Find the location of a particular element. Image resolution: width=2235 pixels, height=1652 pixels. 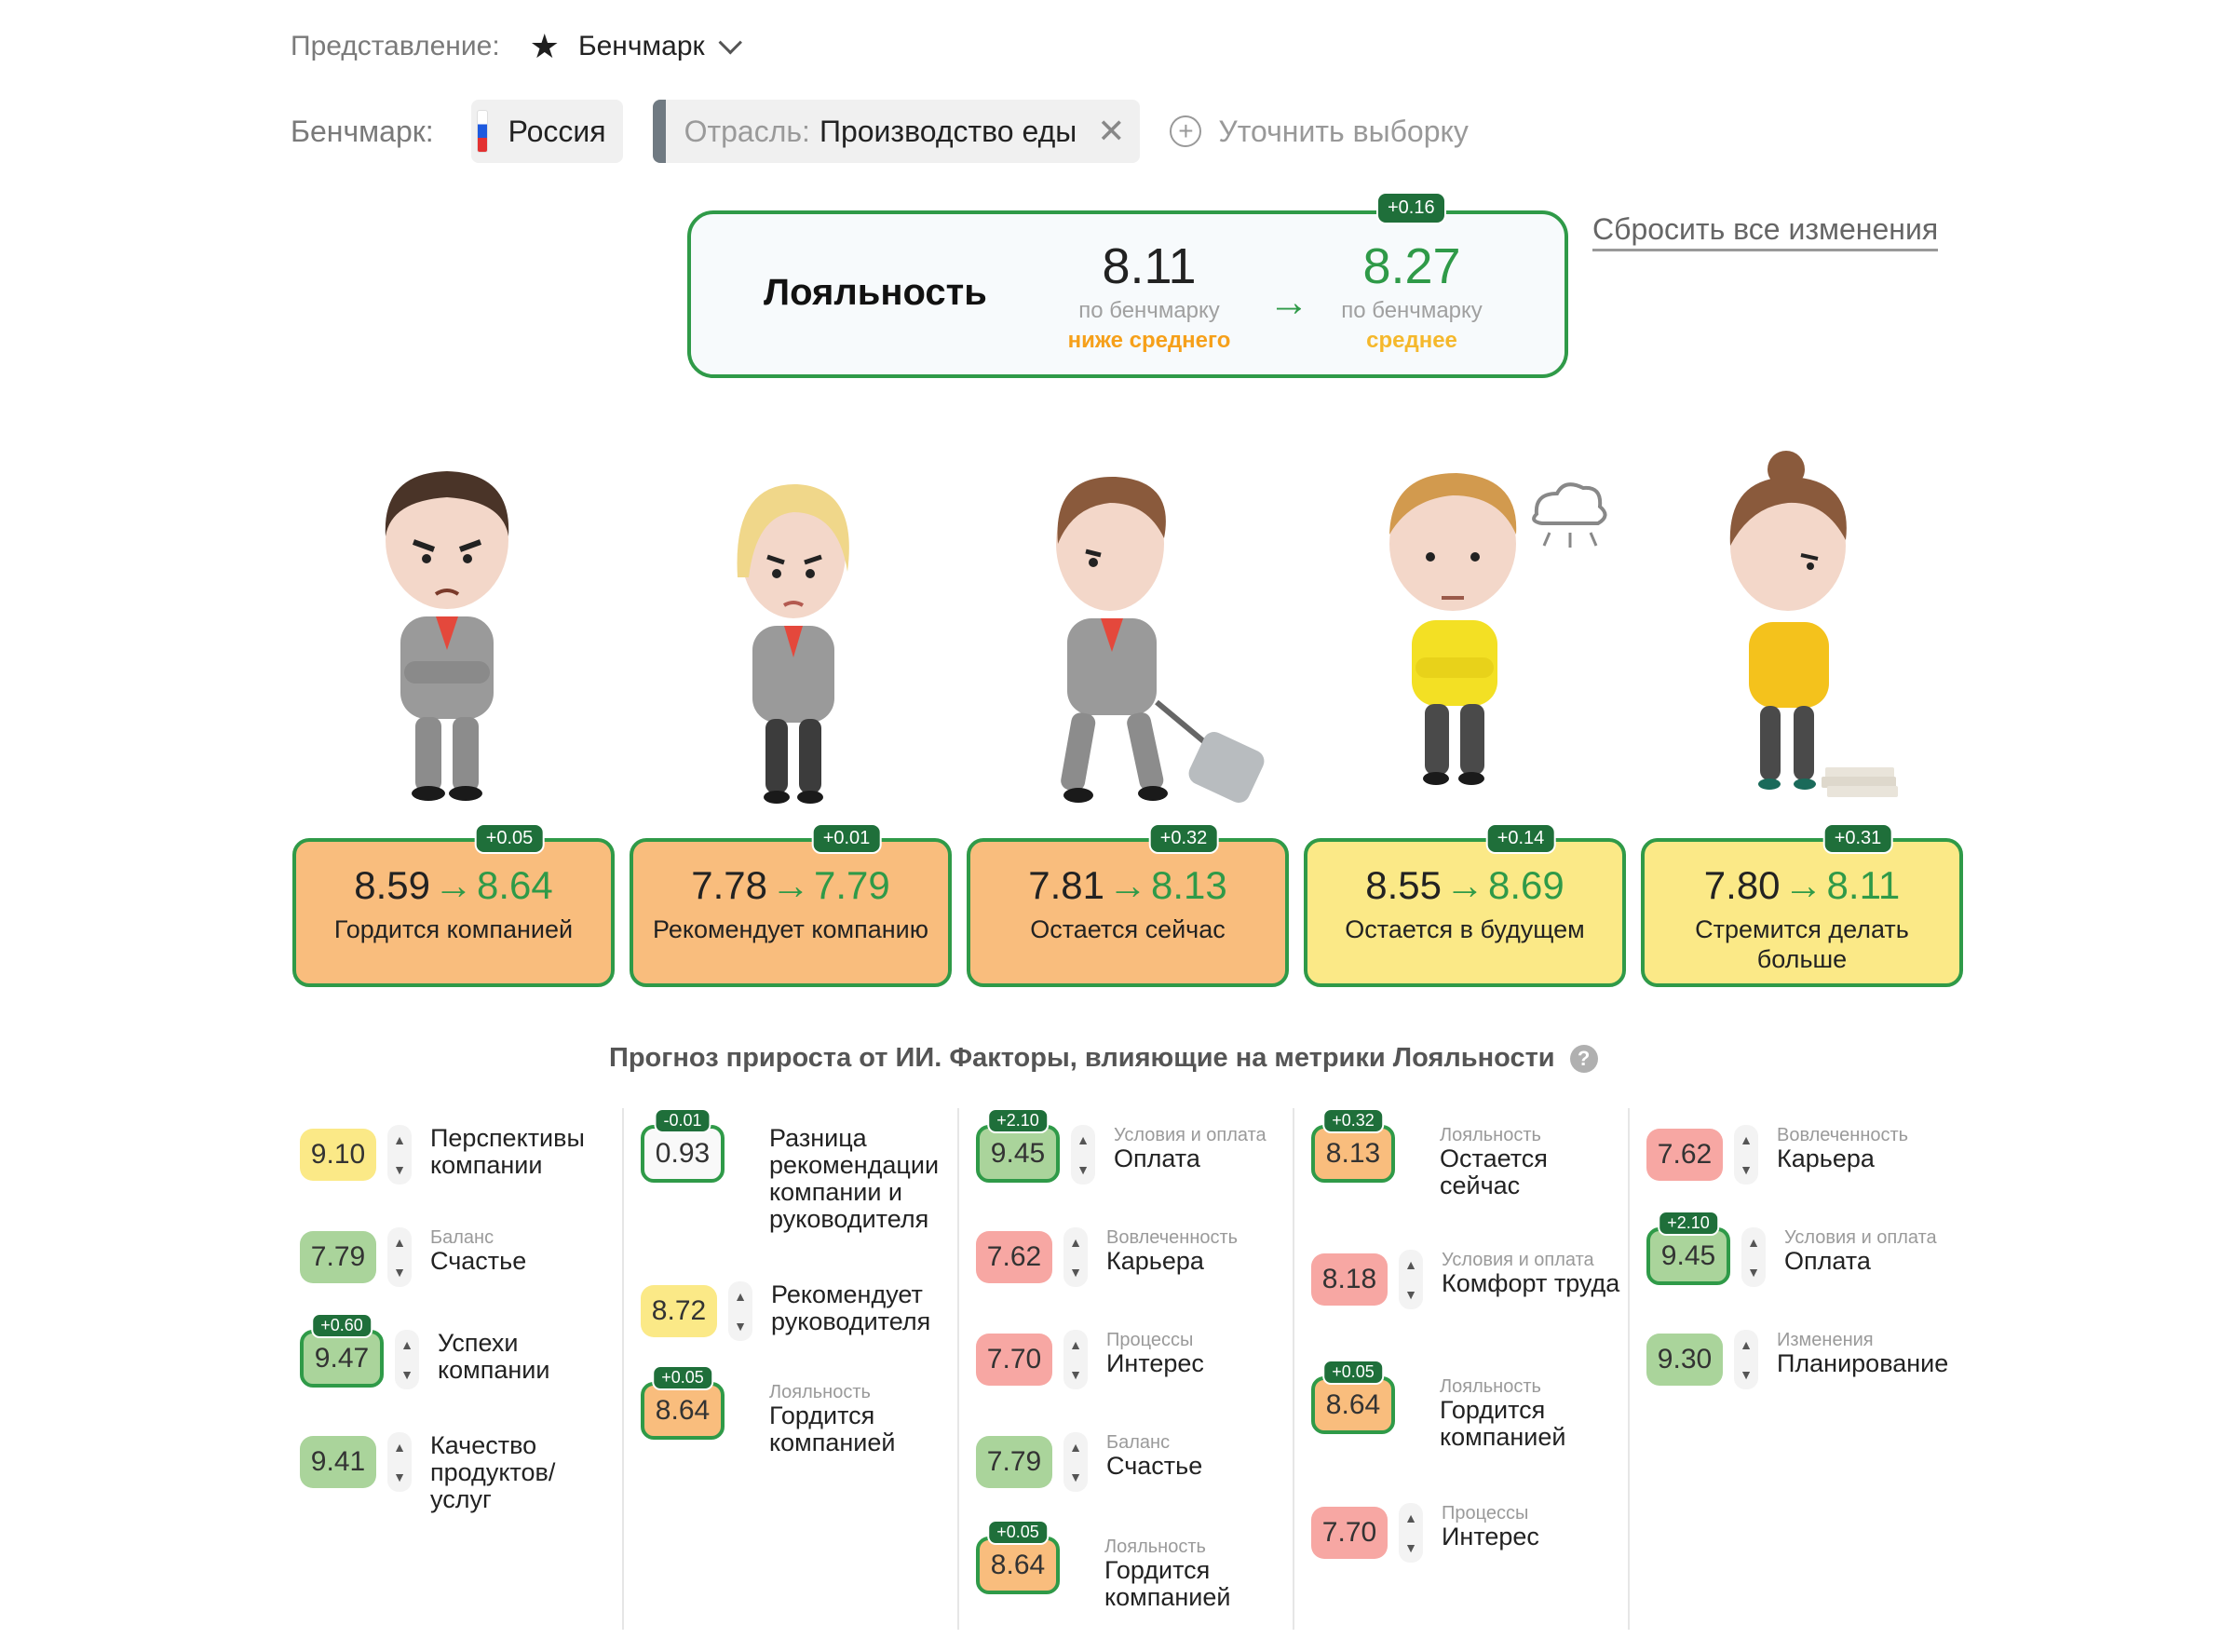

close-icon: ✕ is located at coordinates (1111, 131).